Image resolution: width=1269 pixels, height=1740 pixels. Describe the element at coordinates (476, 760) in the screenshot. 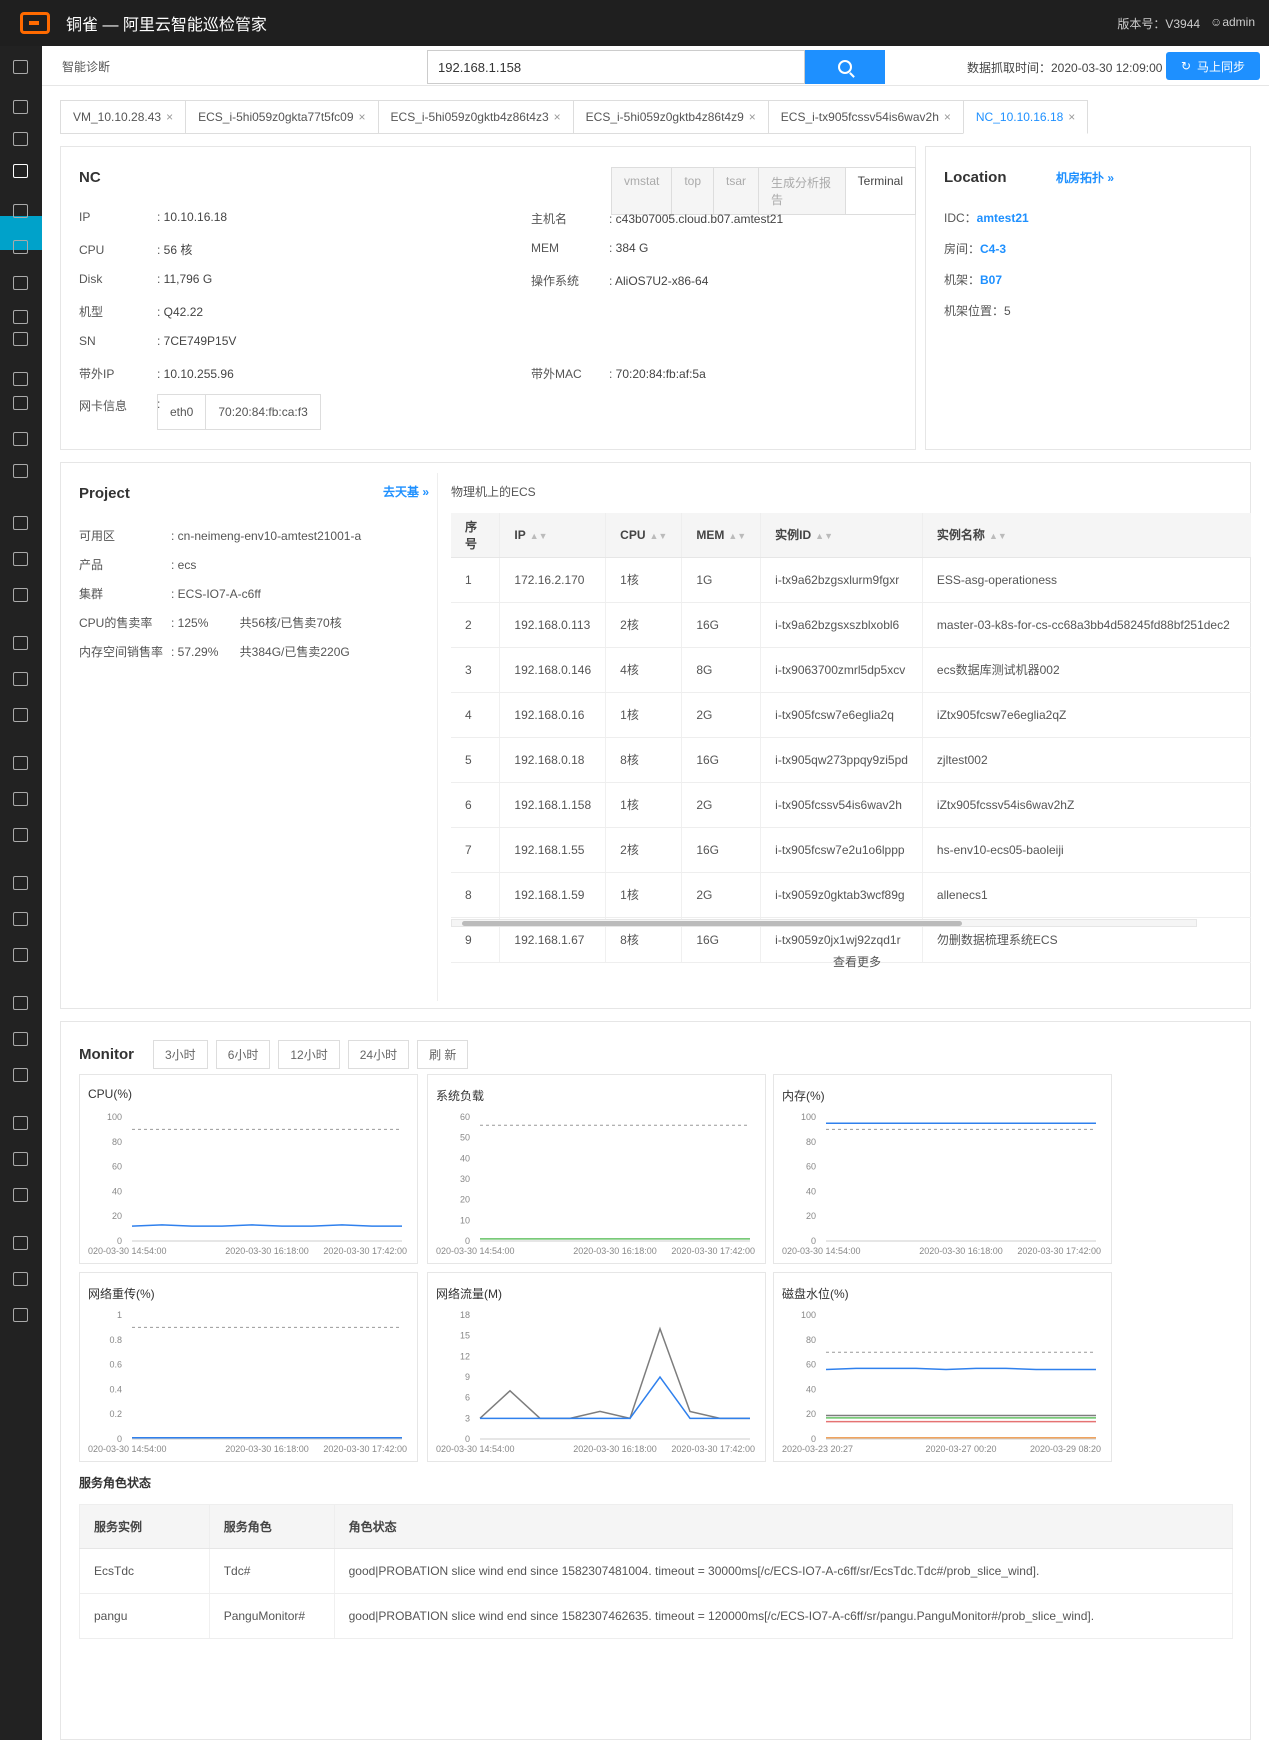

I see `ecs-cell: 5` at that location.